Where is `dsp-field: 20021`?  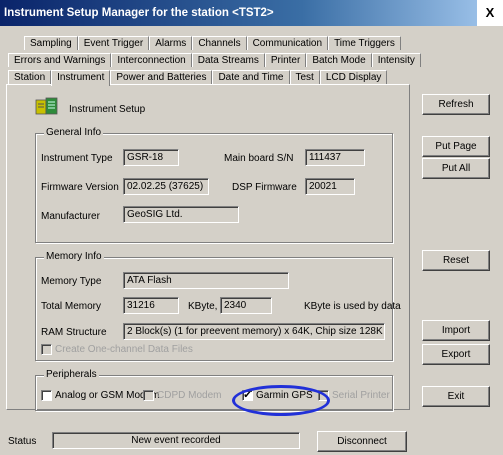 dsp-field: 20021 is located at coordinates (330, 186).